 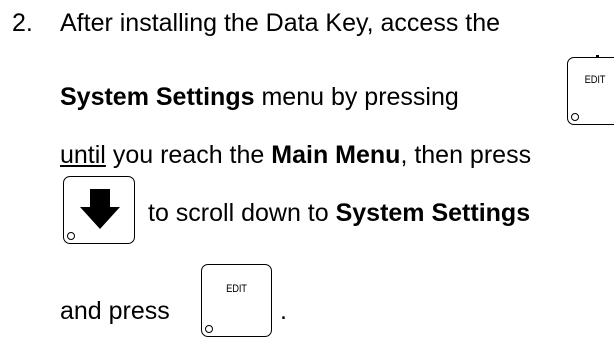 I want to click on menu-by-pressing-text: menu by pressing, so click(x=356, y=97).